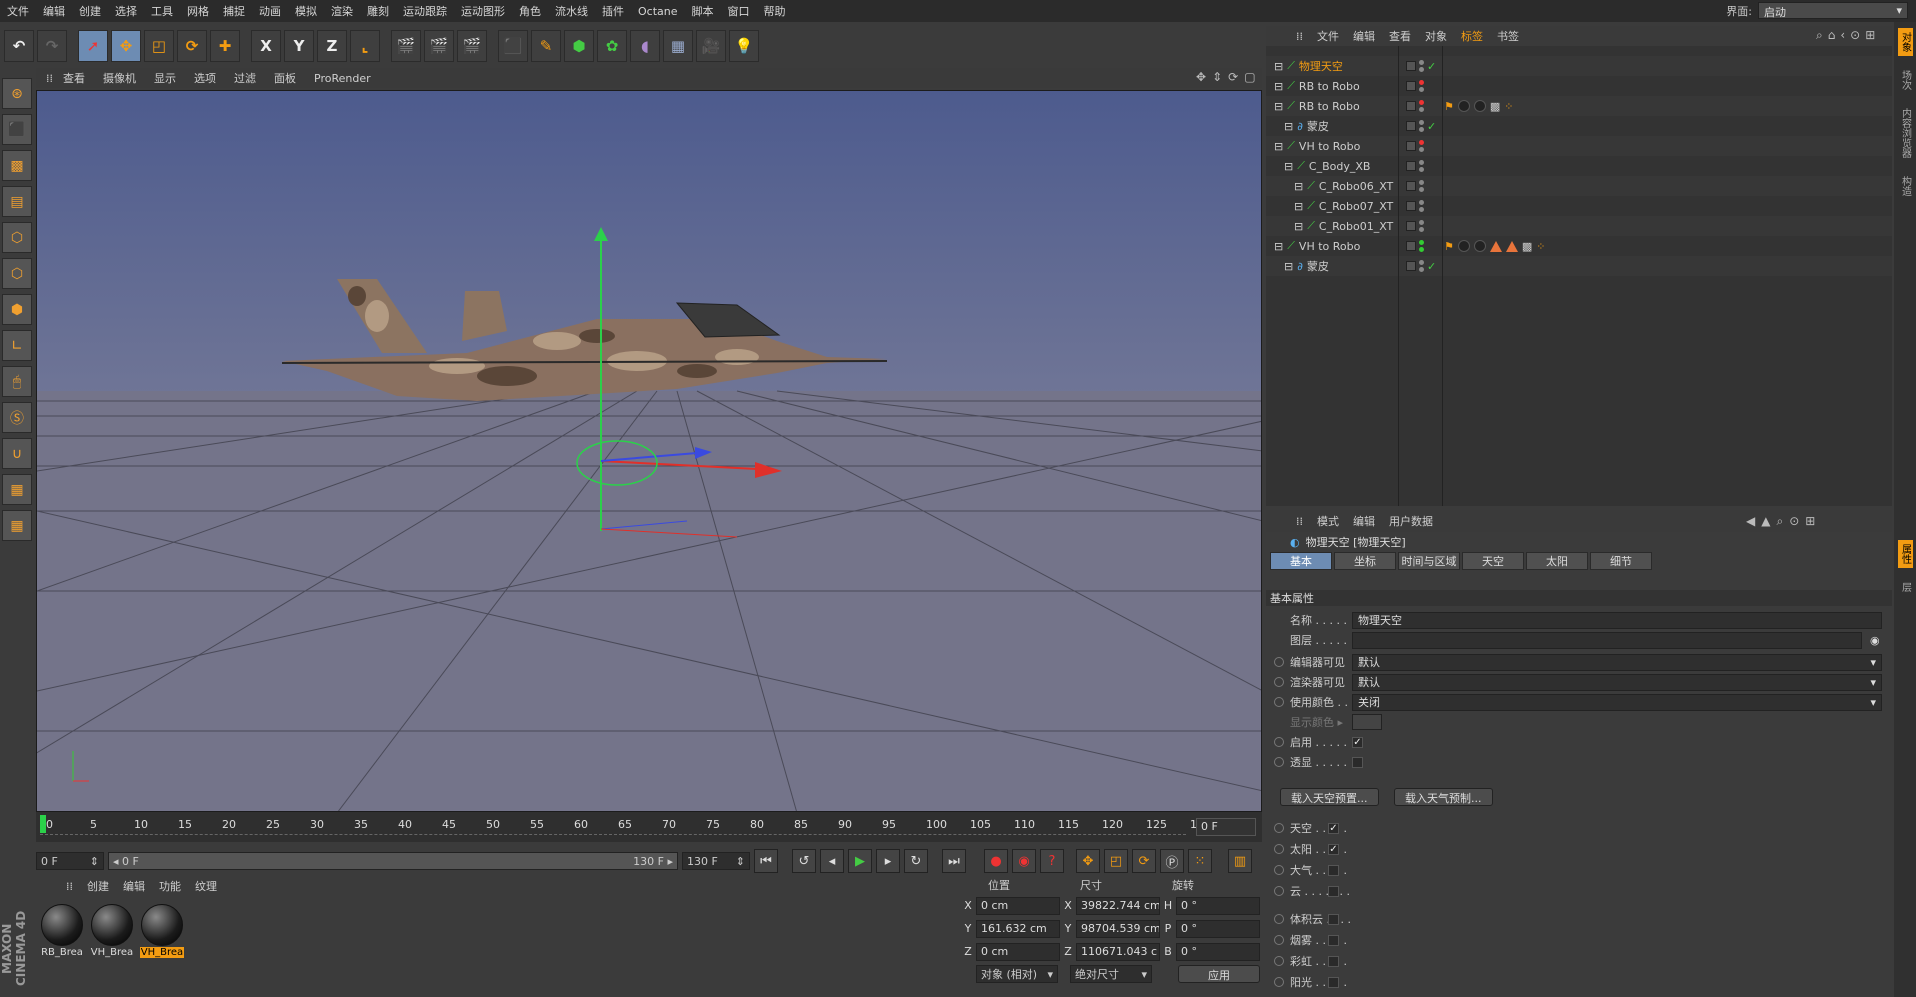 The image size is (1916, 997). What do you see at coordinates (1301, 561) in the screenshot?
I see `attribute-tab: 基本` at bounding box center [1301, 561].